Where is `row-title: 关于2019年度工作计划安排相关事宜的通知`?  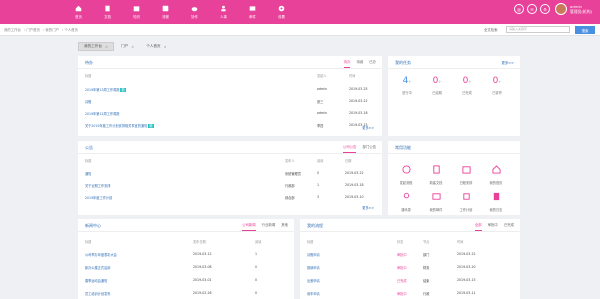
row-title: 关于2019年度工作计划安排相关事宜的通知 is located at coordinates (116, 126).